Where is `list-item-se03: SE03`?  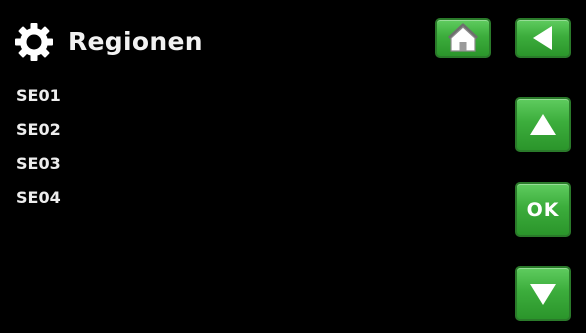 list-item-se03: SE03 is located at coordinates (38, 171).